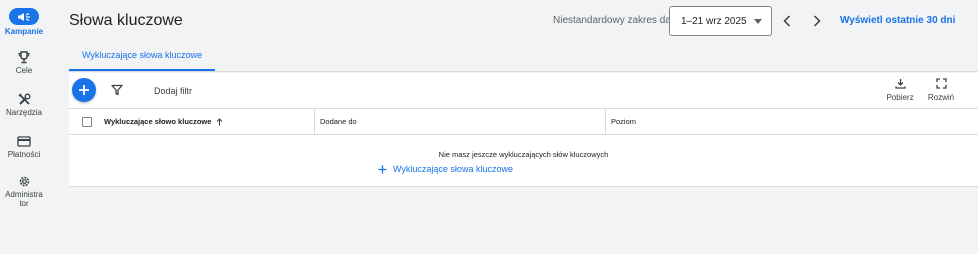 This screenshot has width=978, height=254. I want to click on column-header-keyword: Wykluczające słowo kluczowe, so click(163, 121).